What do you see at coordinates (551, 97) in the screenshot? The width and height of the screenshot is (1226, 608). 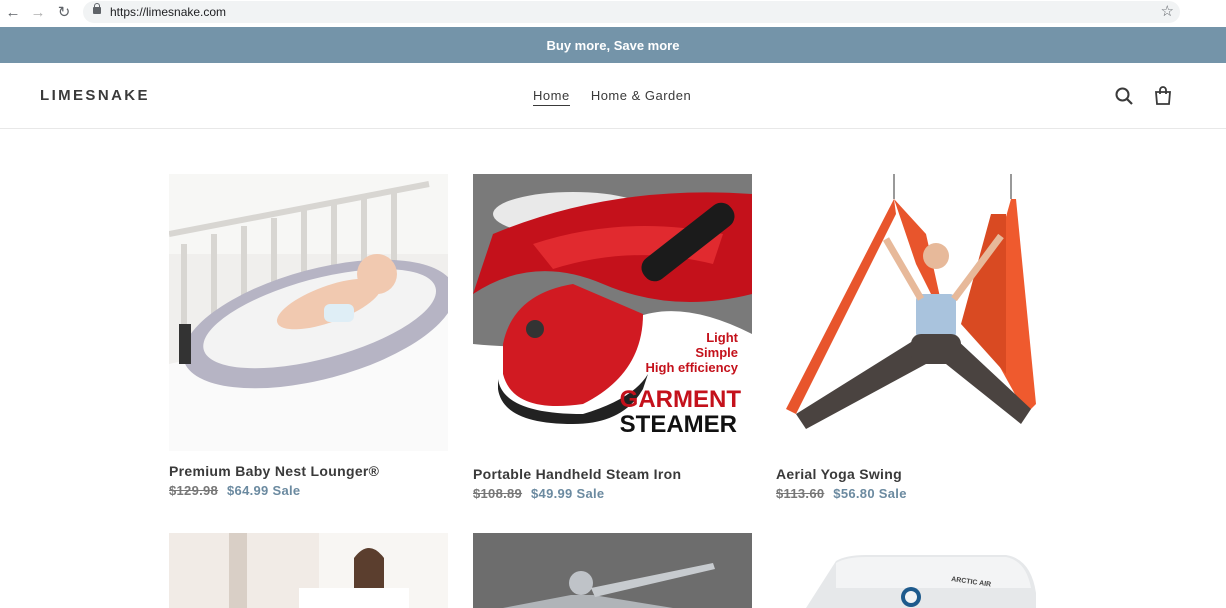 I see `nav-home: Home` at bounding box center [551, 97].